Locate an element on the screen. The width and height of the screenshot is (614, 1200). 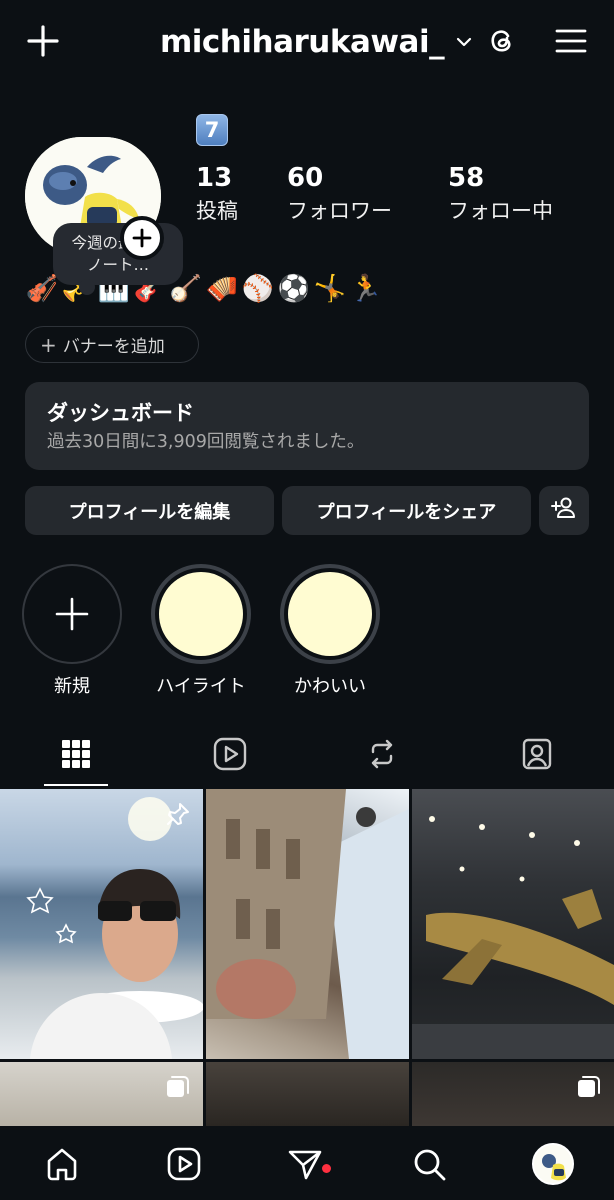
tab-reels is located at coordinates (230, 754).